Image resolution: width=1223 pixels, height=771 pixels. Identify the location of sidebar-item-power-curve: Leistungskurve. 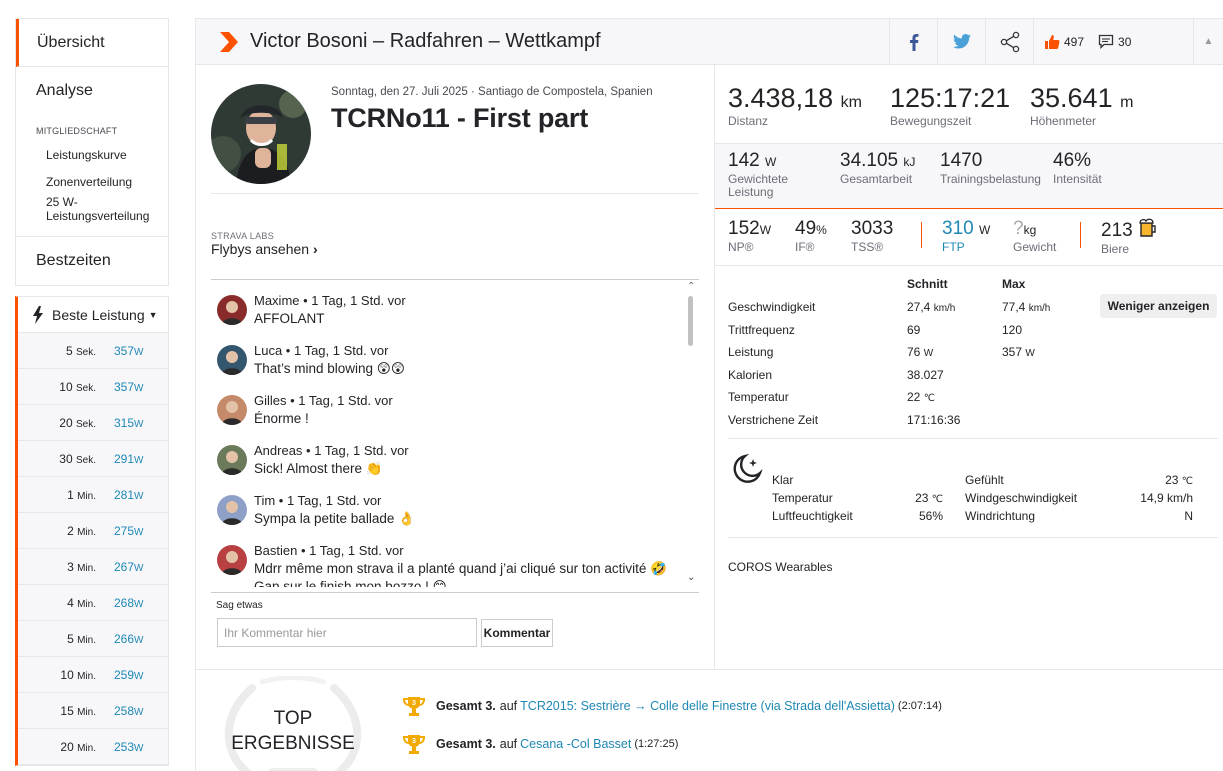
(92, 155).